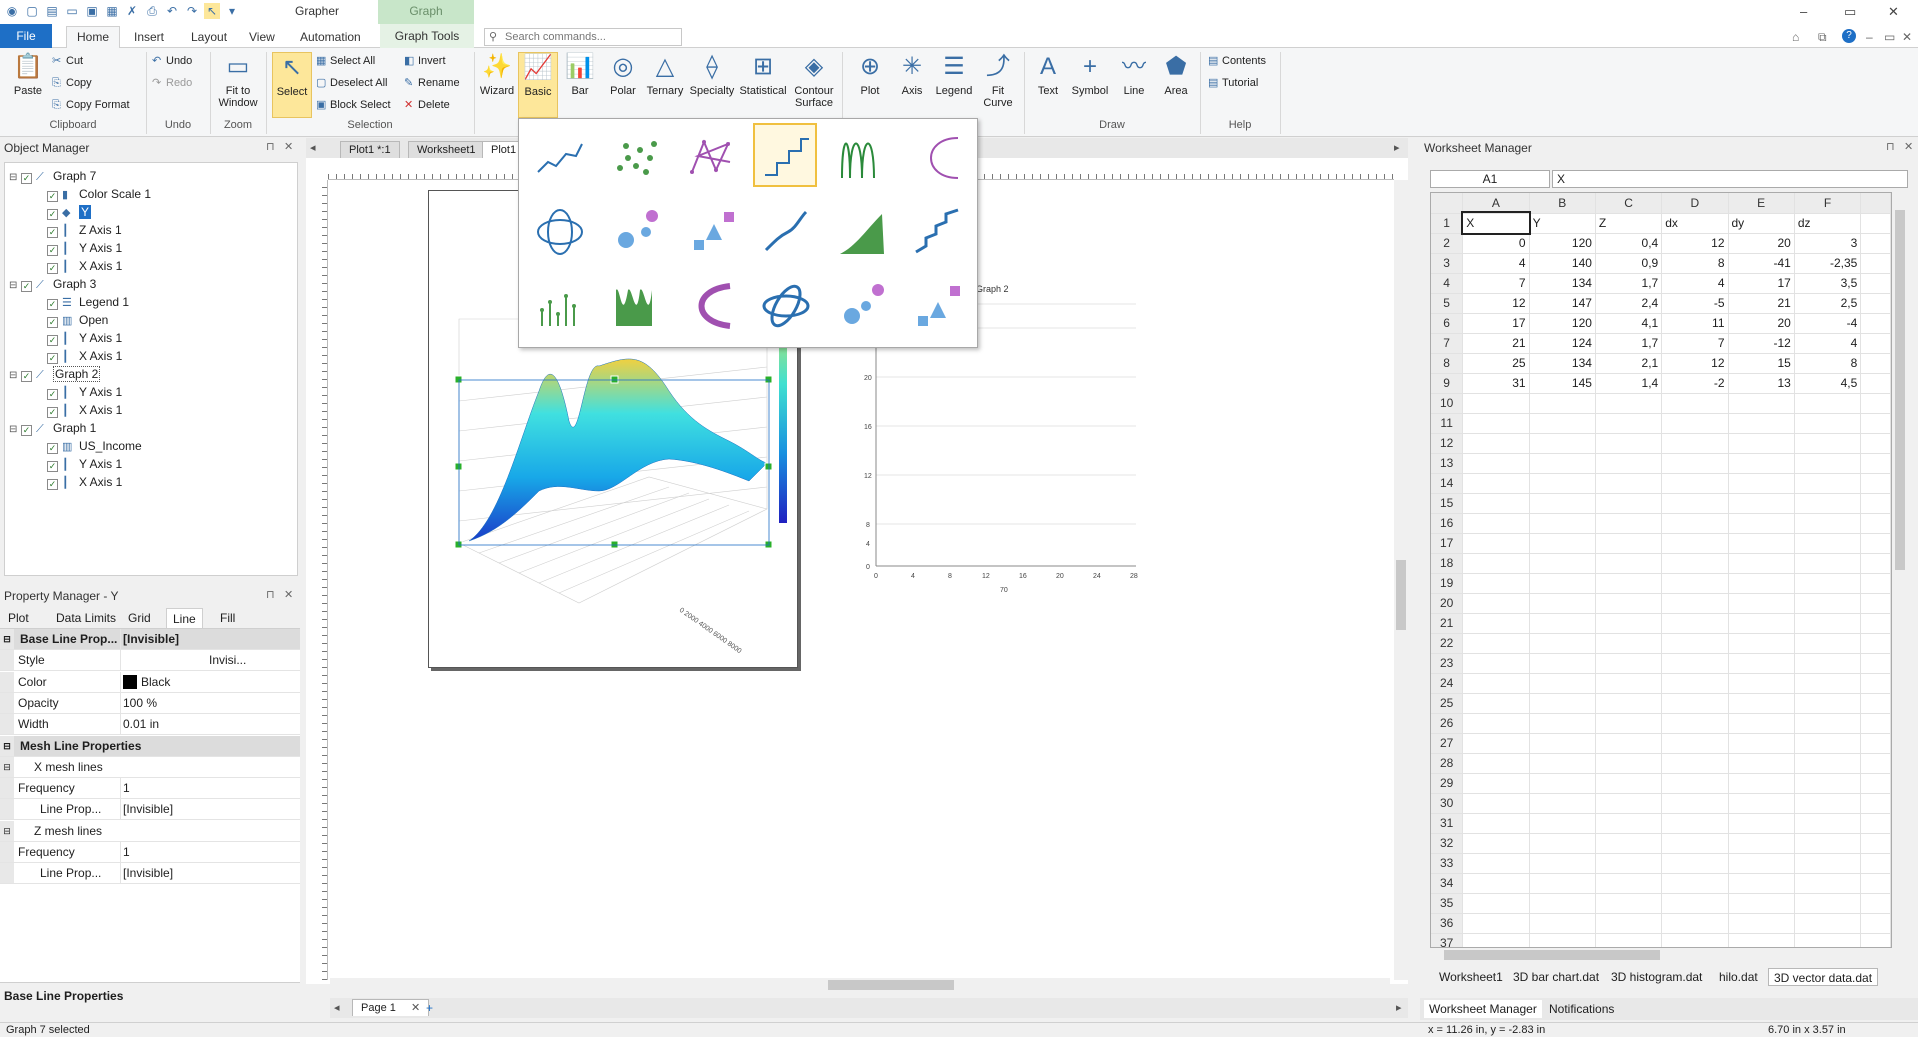 Image resolution: width=1918 pixels, height=1037 pixels. I want to click on row-header: 29, so click(1447, 783).